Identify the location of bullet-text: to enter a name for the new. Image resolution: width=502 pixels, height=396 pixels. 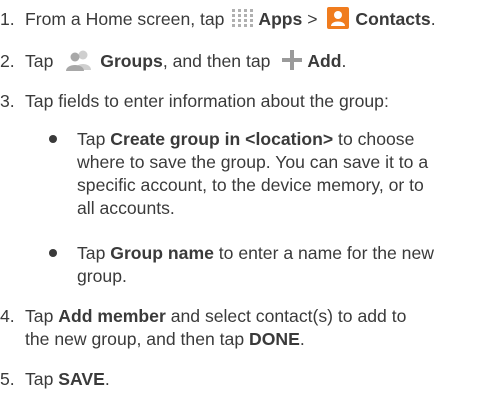
(323, 253).